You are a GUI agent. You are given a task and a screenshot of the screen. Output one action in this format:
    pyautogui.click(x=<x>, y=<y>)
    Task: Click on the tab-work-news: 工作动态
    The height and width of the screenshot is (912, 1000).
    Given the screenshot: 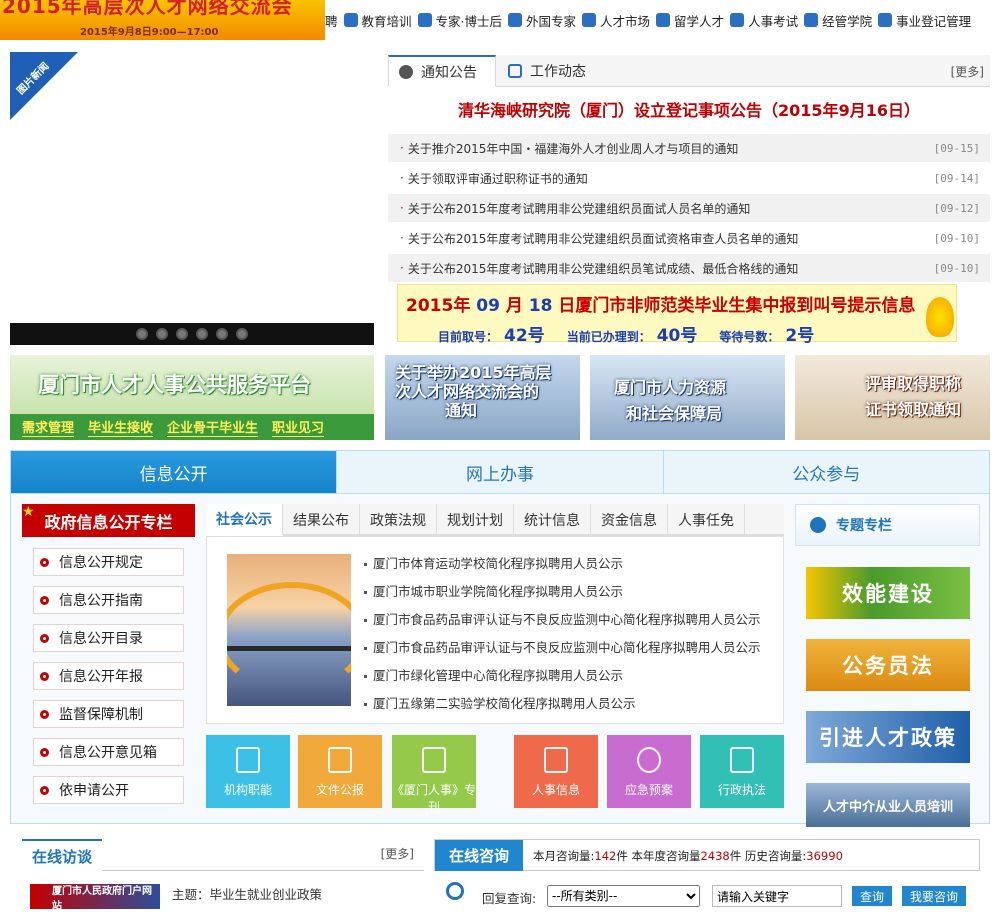 What is the action you would take?
    pyautogui.click(x=553, y=71)
    